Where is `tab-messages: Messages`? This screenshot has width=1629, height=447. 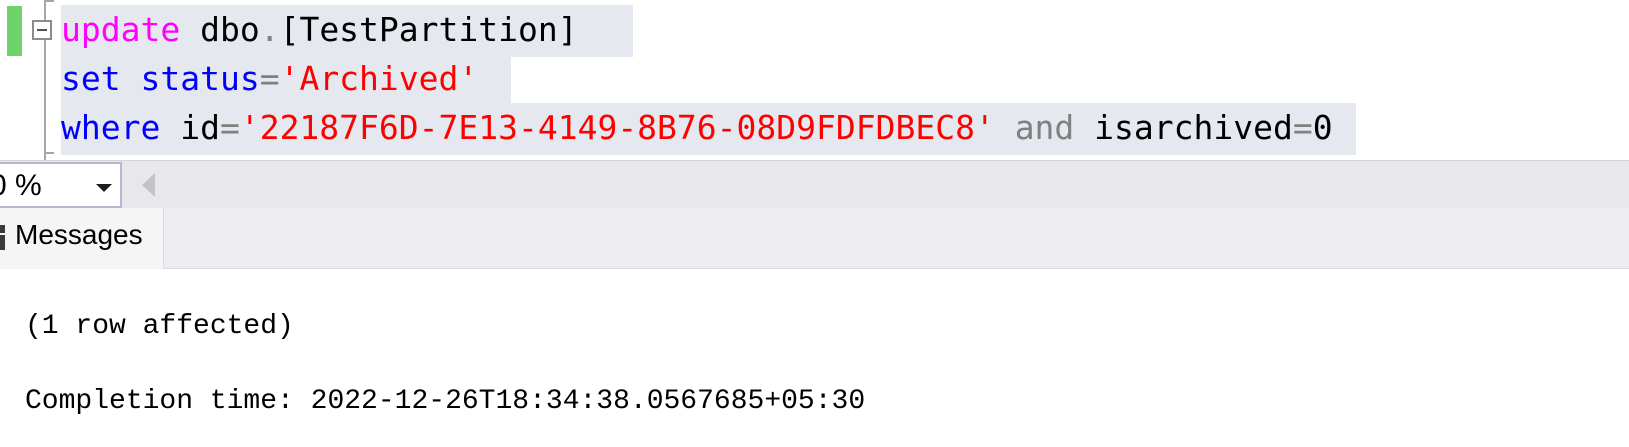 tab-messages: Messages is located at coordinates (82, 238).